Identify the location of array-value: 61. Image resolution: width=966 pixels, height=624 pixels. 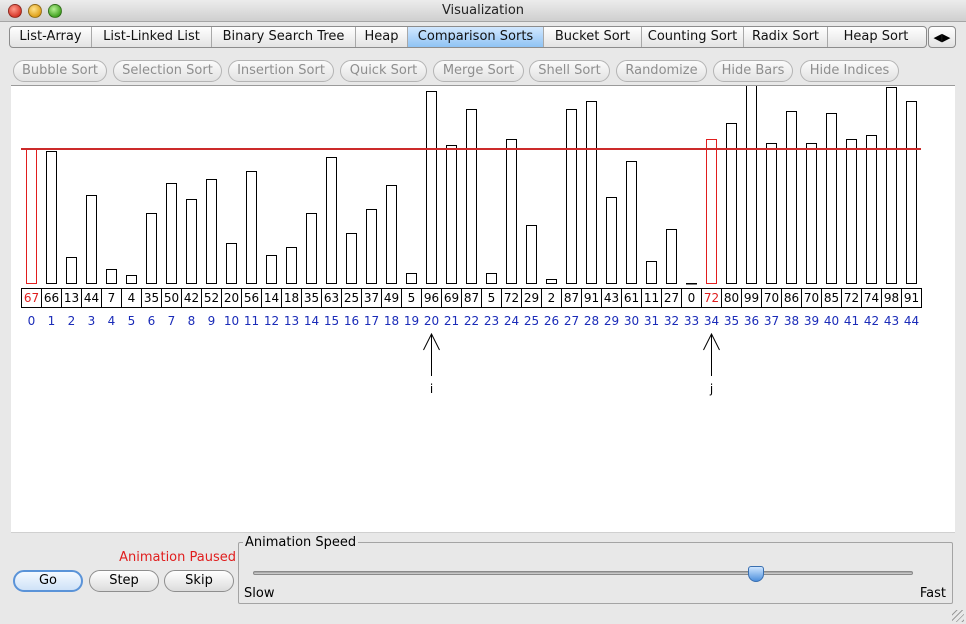
(631, 298).